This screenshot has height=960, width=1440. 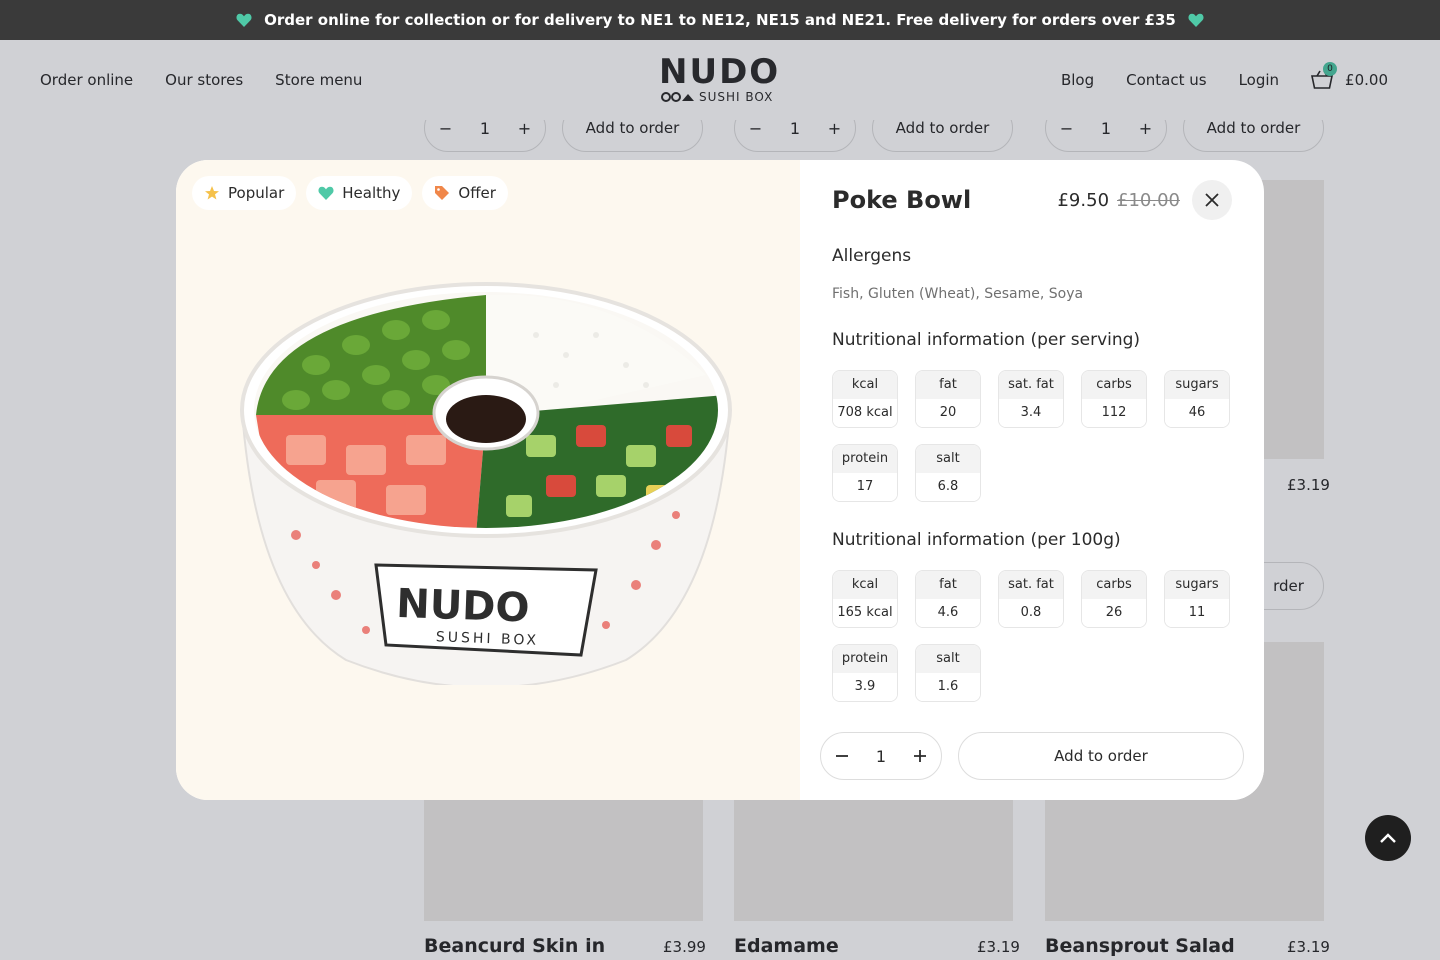 I want to click on star-icon, so click(x=212, y=193).